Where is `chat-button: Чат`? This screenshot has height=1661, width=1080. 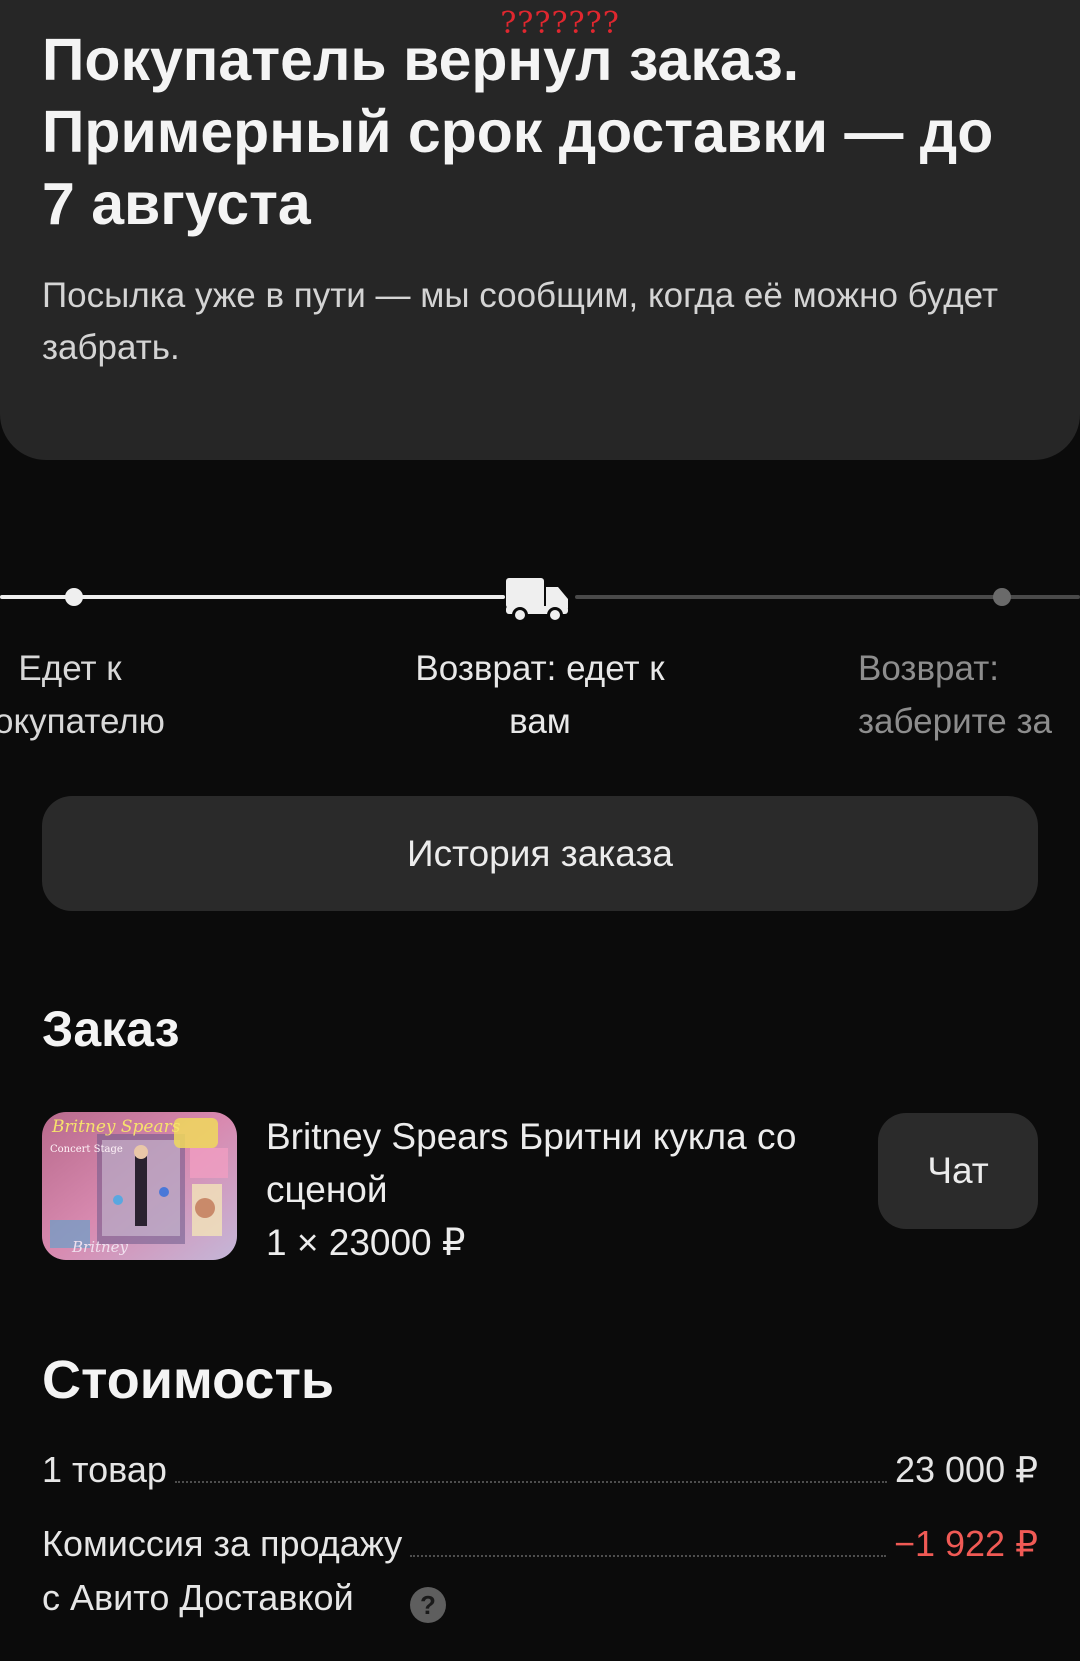
chat-button: Чат is located at coordinates (958, 1171).